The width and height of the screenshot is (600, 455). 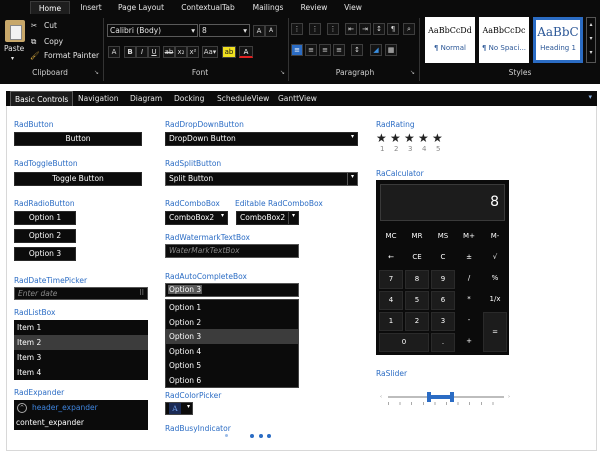 I want to click on ribbon-tab-page-layout: Page Layout, so click(x=141, y=7).